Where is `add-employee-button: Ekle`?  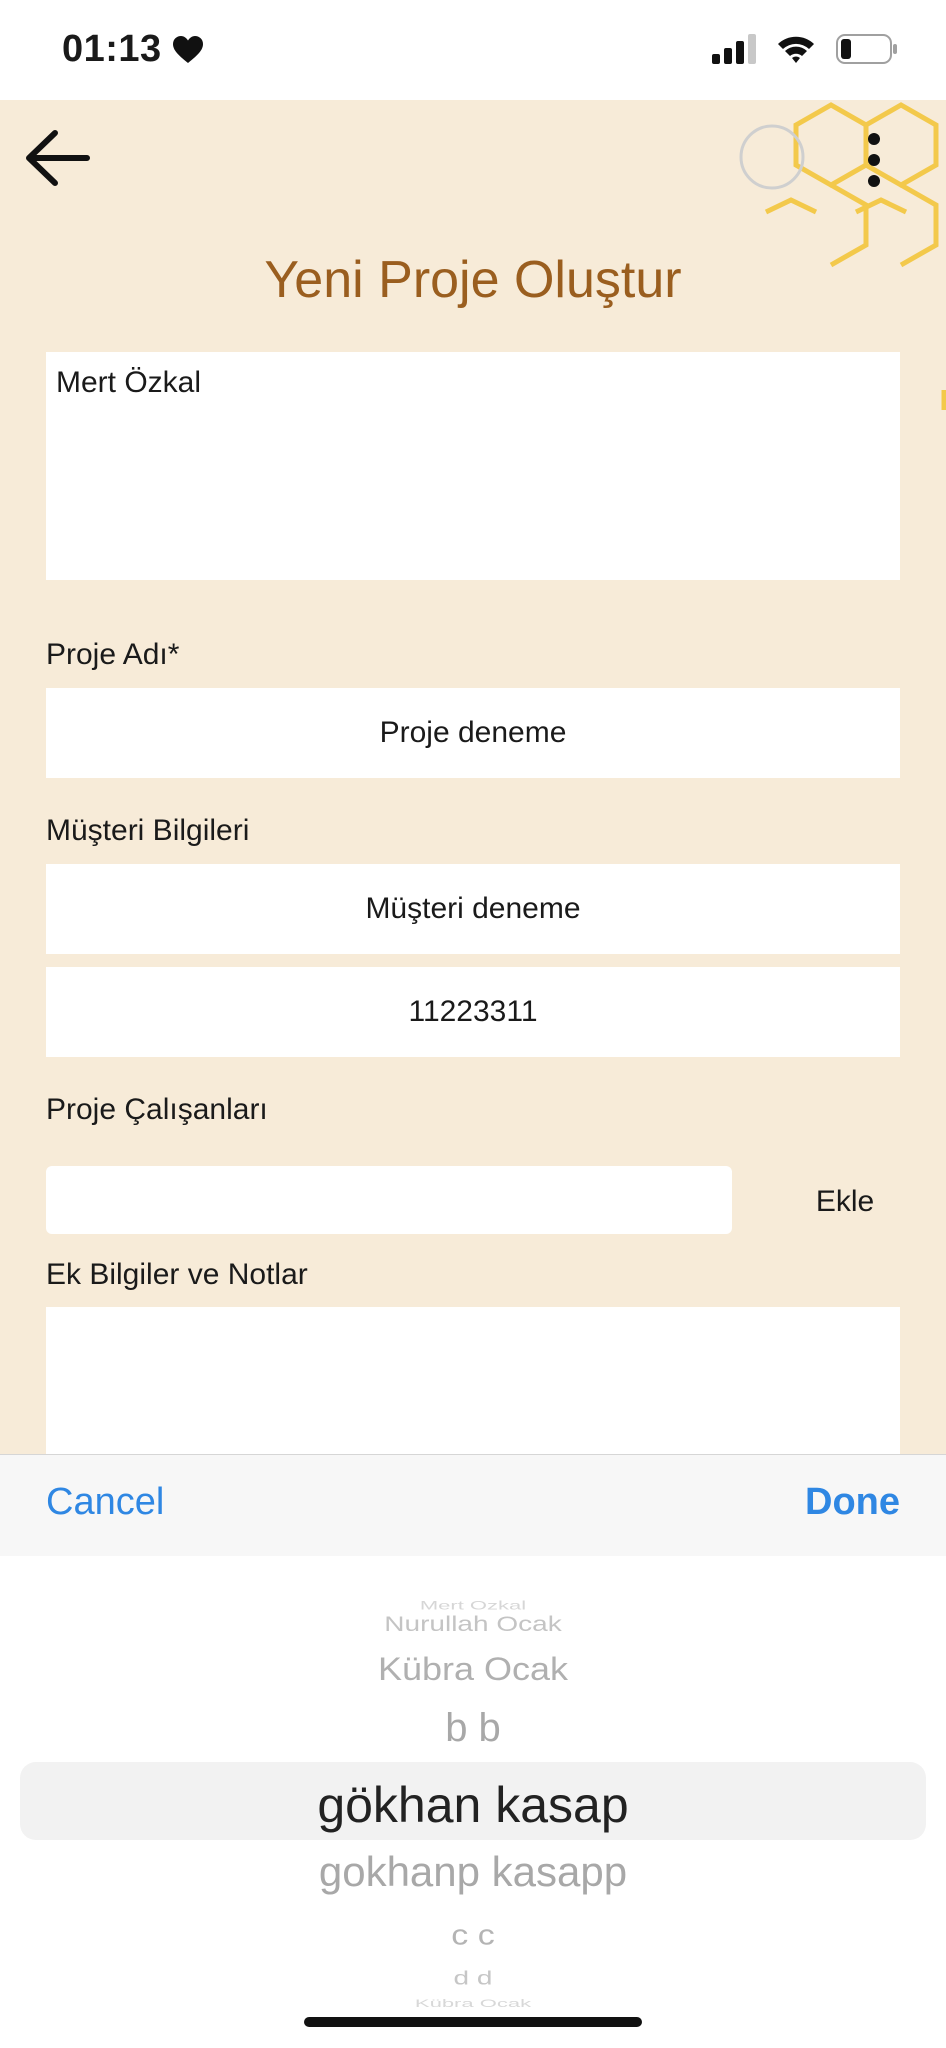
add-employee-button: Ekle is located at coordinates (845, 1202).